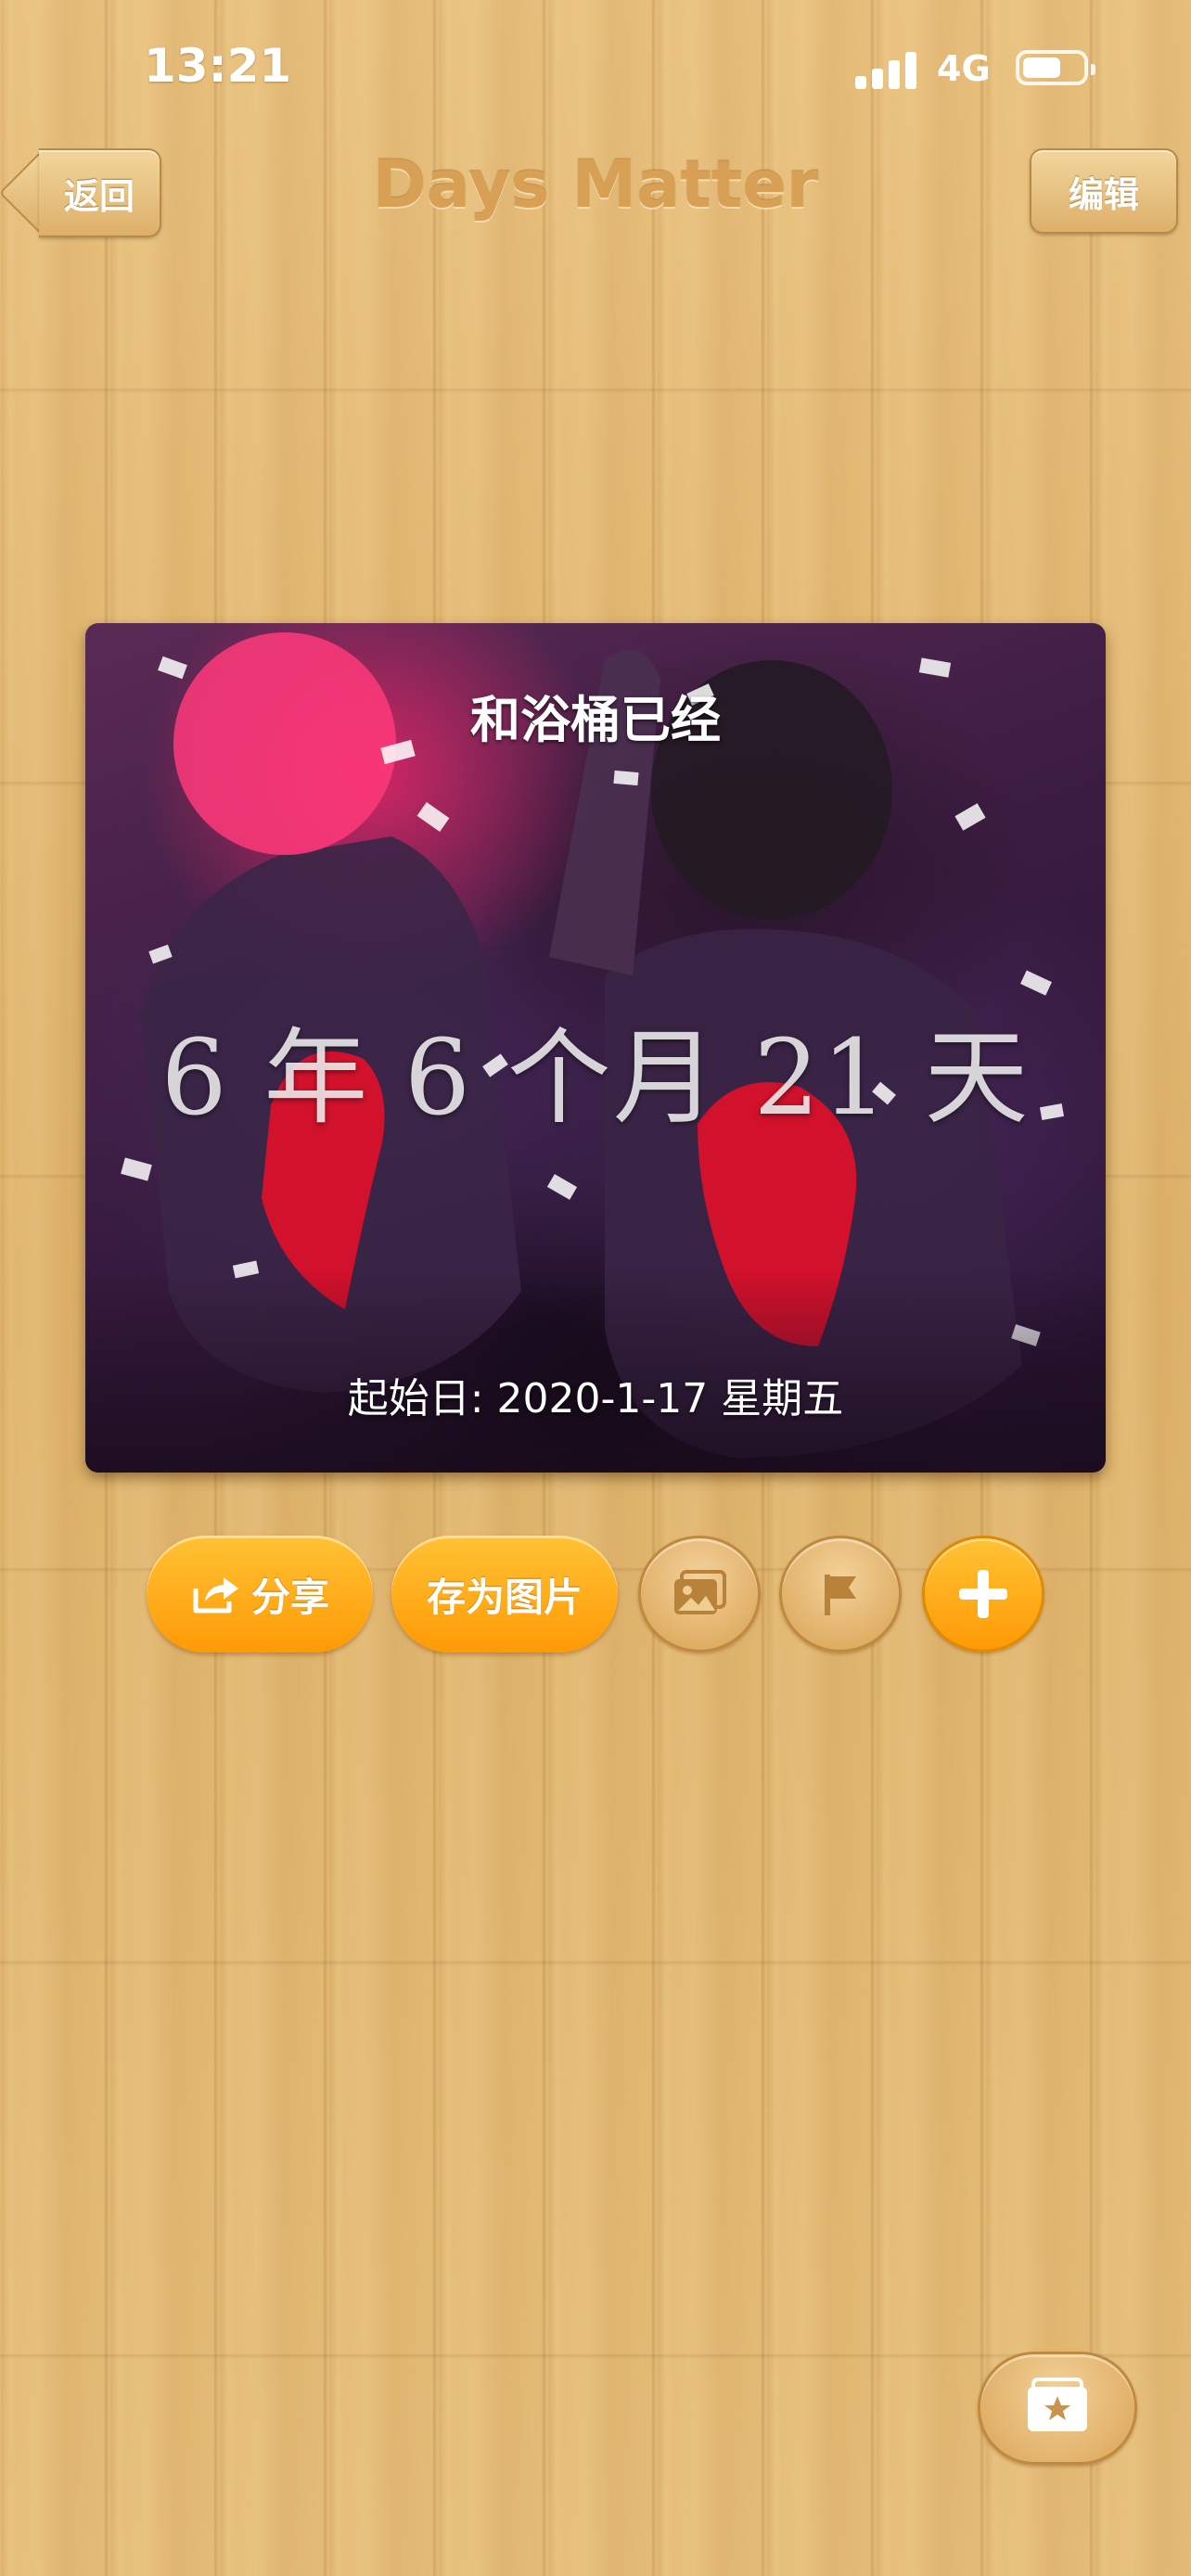  What do you see at coordinates (595, 720) in the screenshot?
I see `event-title: 和浴桶已经` at bounding box center [595, 720].